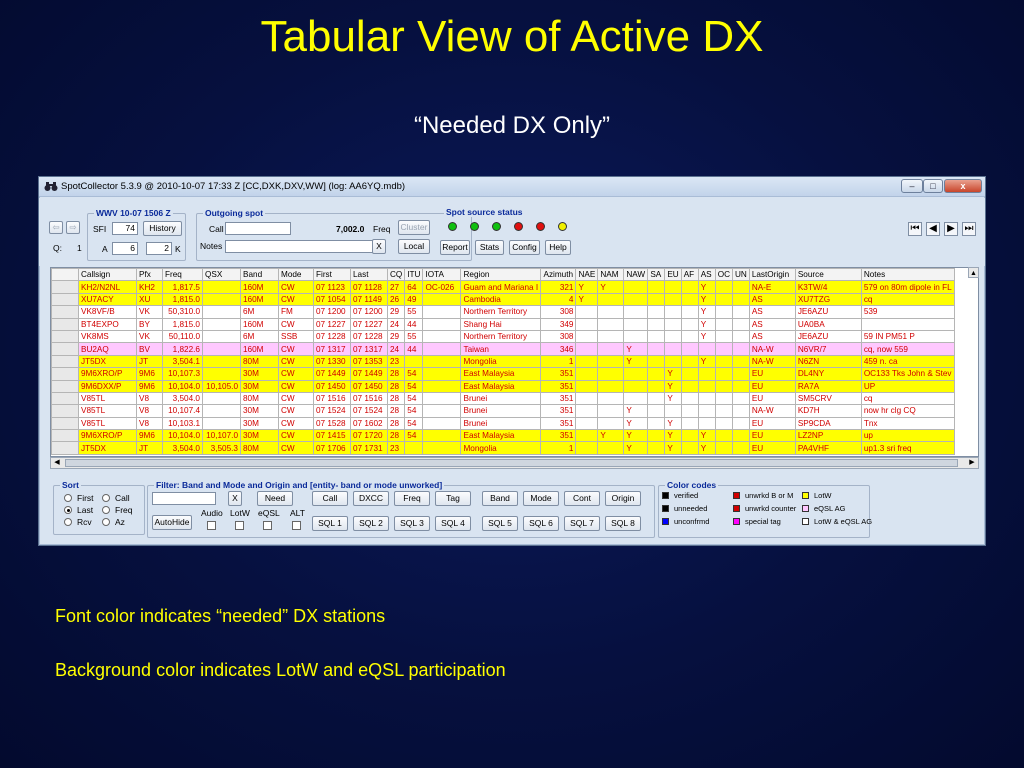 The height and width of the screenshot is (768, 1024). Describe the element at coordinates (412, 498) in the screenshot. I see `filter-freq-button: Freq` at that location.